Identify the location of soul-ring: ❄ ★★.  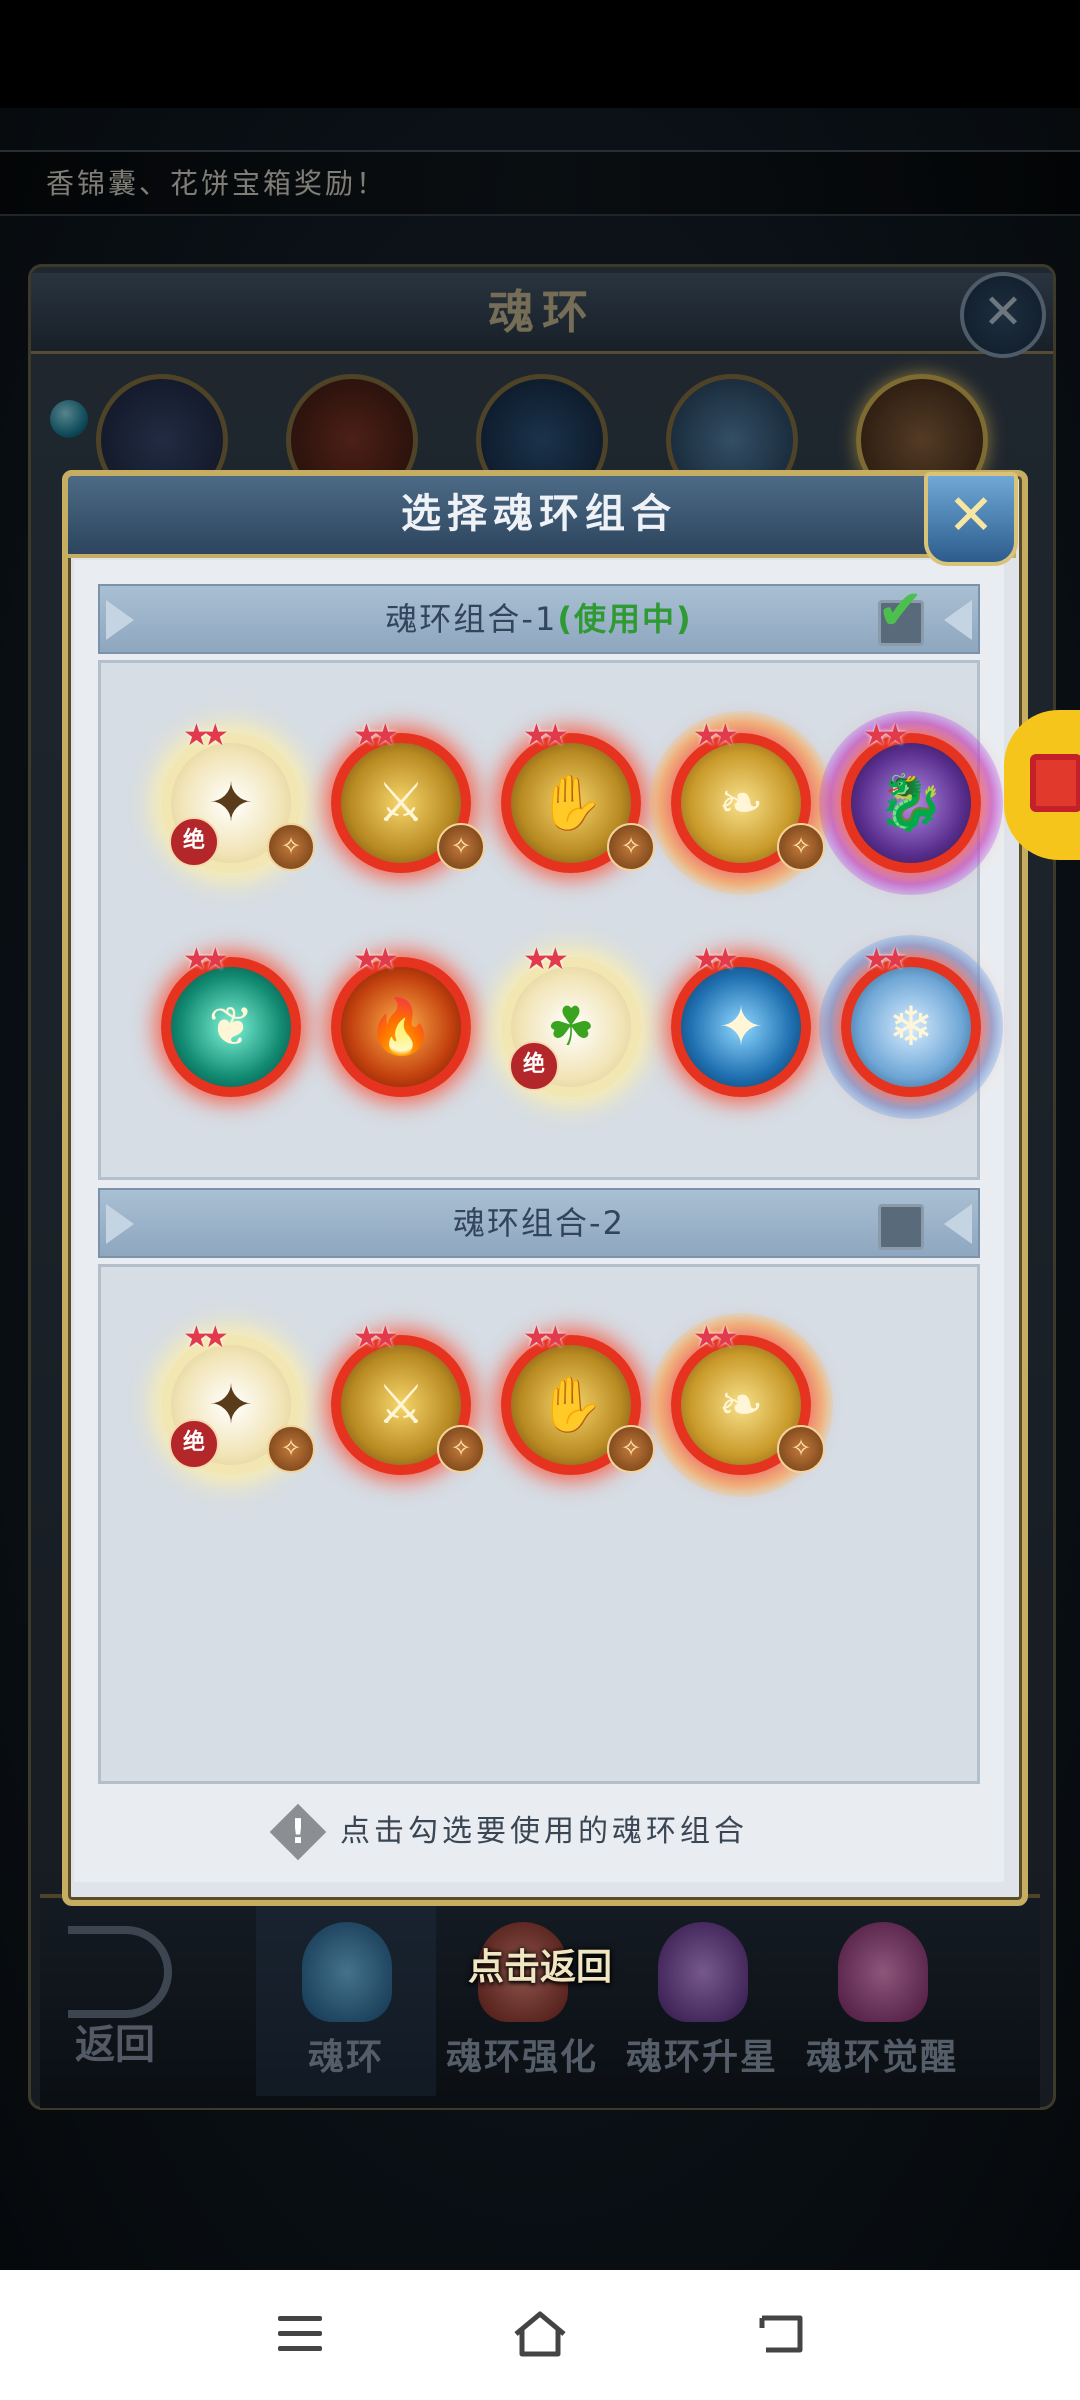
(911, 1027).